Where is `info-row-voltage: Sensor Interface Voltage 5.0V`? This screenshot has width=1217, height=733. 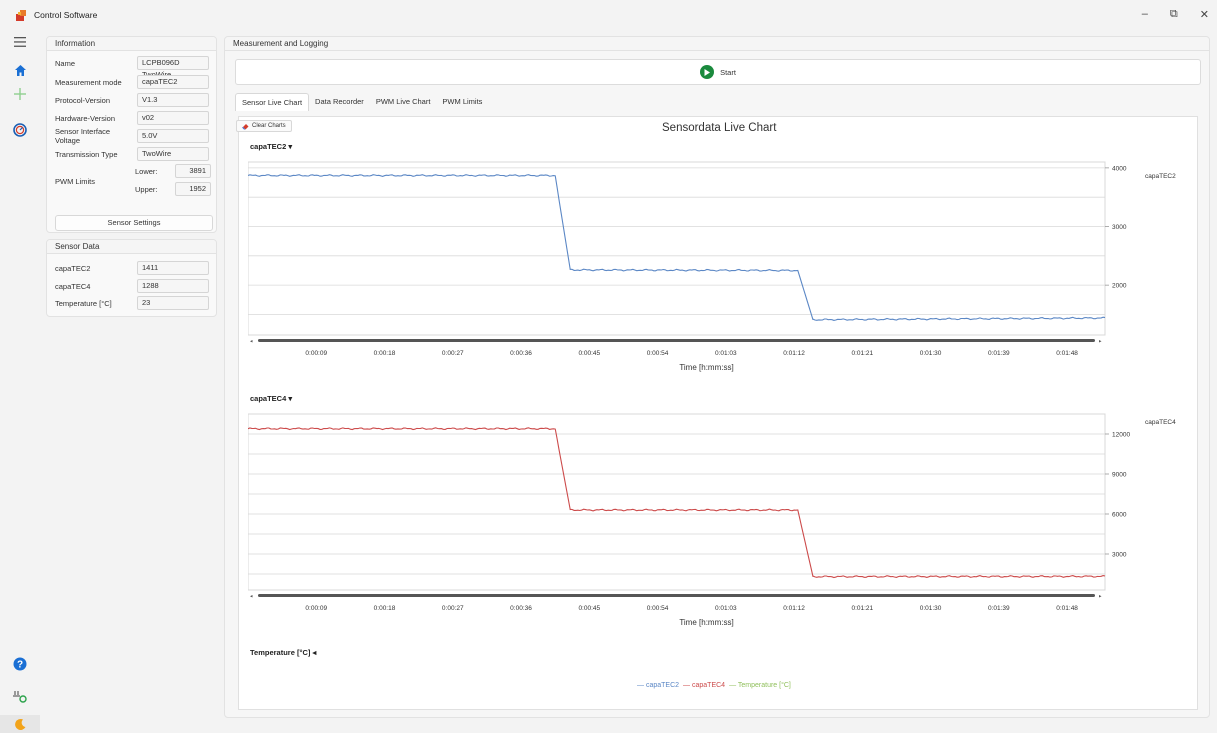 info-row-voltage: Sensor Interface Voltage 5.0V is located at coordinates (132, 136).